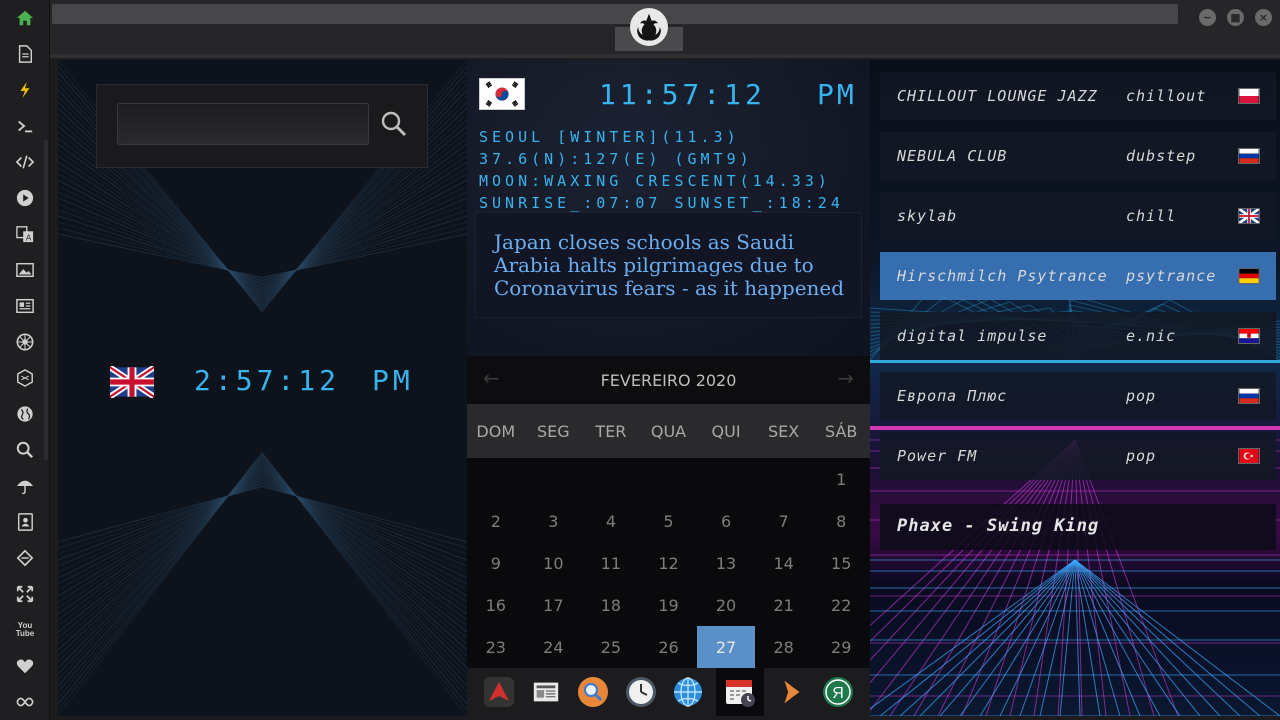  Describe the element at coordinates (29, 237) in the screenshot. I see `svg-text: A` at that location.